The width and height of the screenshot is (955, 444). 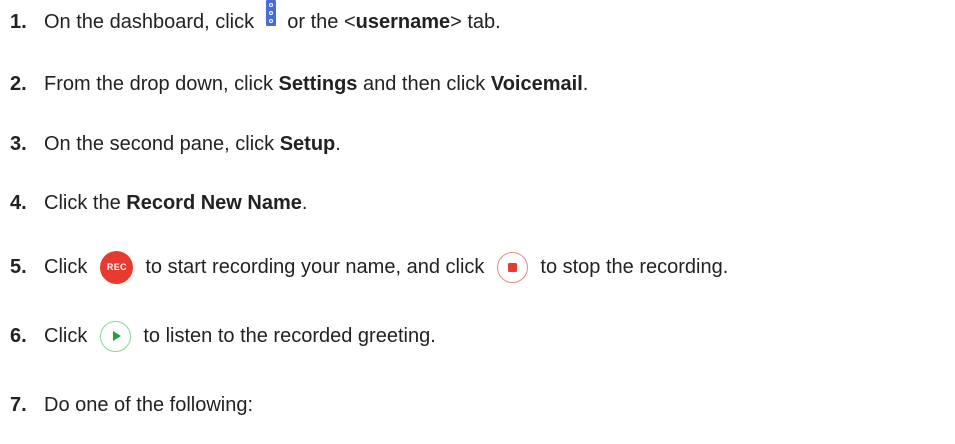 I want to click on step-text: and then click, so click(x=424, y=84).